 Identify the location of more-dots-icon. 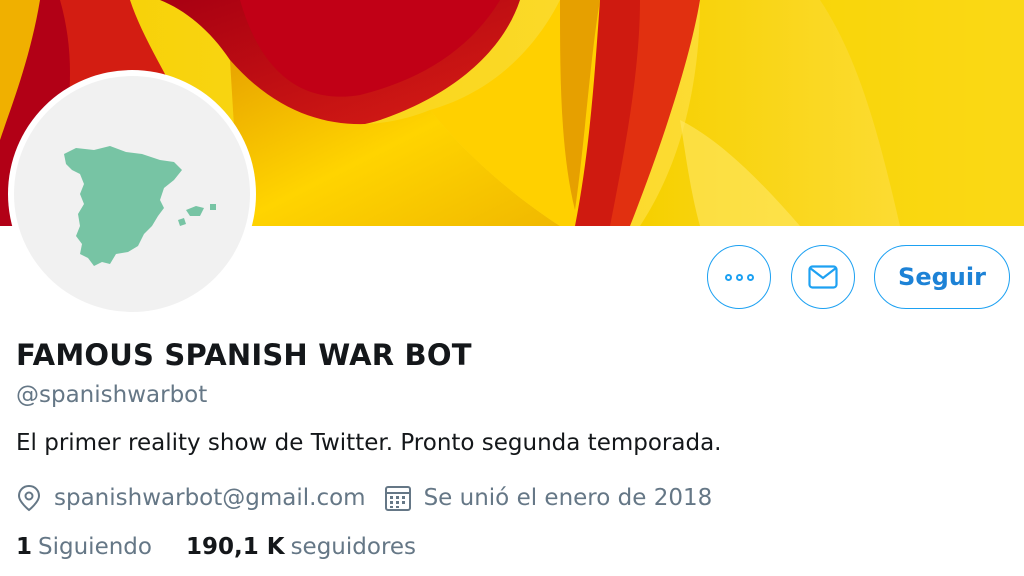
(739, 277).